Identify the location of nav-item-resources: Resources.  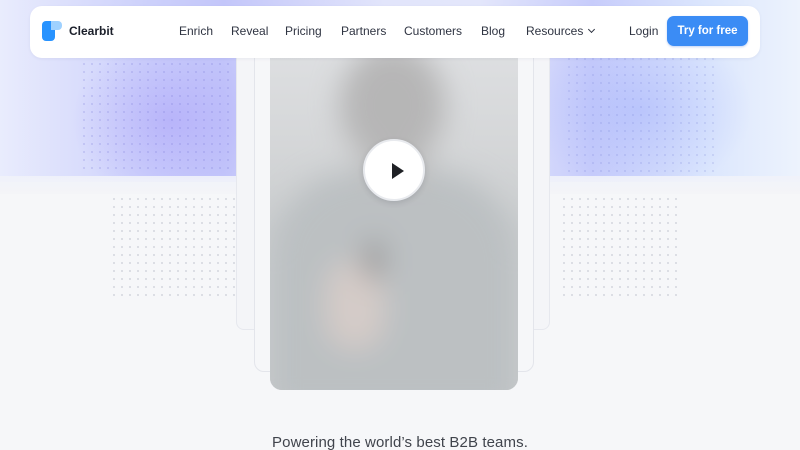
(561, 31).